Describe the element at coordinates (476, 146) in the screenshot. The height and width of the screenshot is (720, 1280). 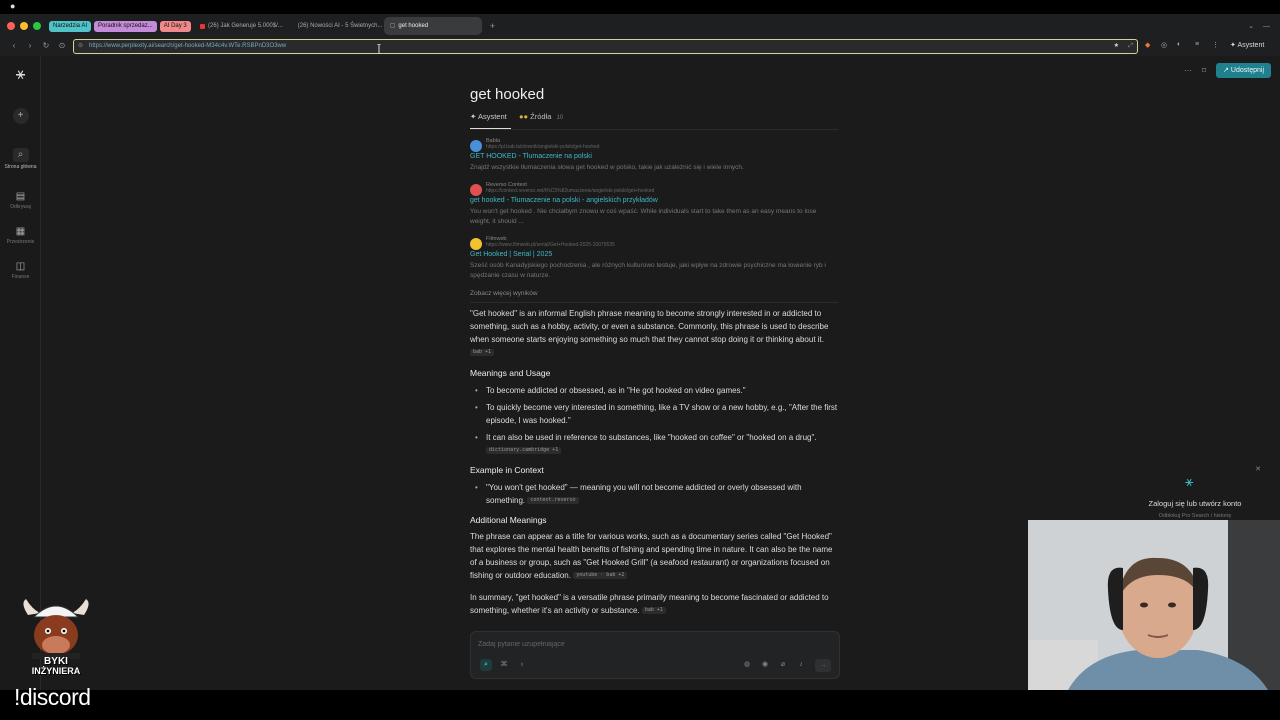
I see `babla-favicon-icon` at that location.